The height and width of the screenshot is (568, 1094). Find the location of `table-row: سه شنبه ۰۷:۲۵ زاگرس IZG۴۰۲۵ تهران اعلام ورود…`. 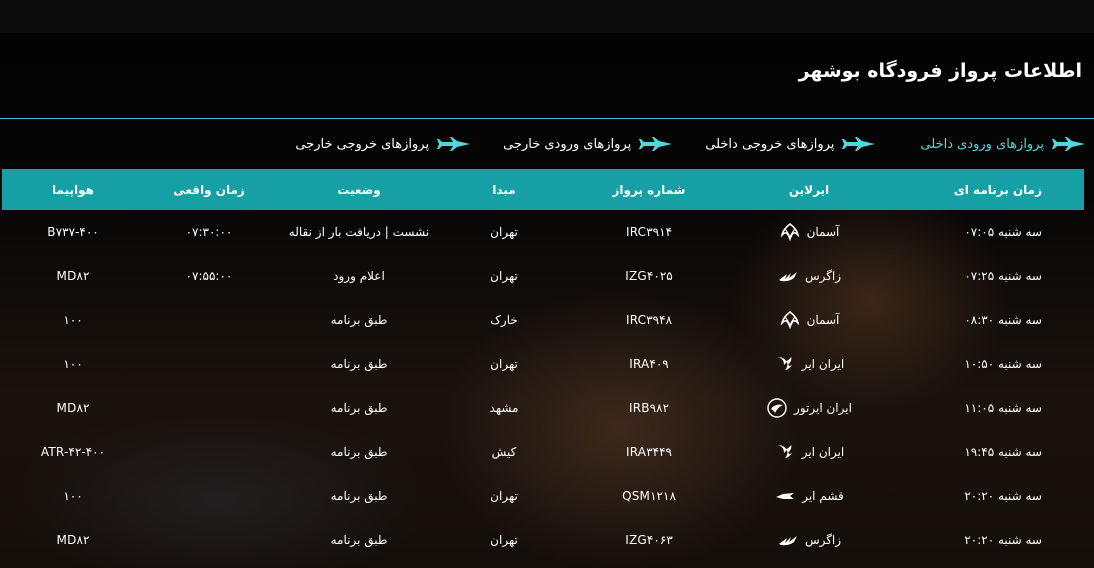

table-row: سه شنبه ۰۷:۲۵ زاگرس IZG۴۰۲۵ تهران اعلام ورود… is located at coordinates (543, 276).